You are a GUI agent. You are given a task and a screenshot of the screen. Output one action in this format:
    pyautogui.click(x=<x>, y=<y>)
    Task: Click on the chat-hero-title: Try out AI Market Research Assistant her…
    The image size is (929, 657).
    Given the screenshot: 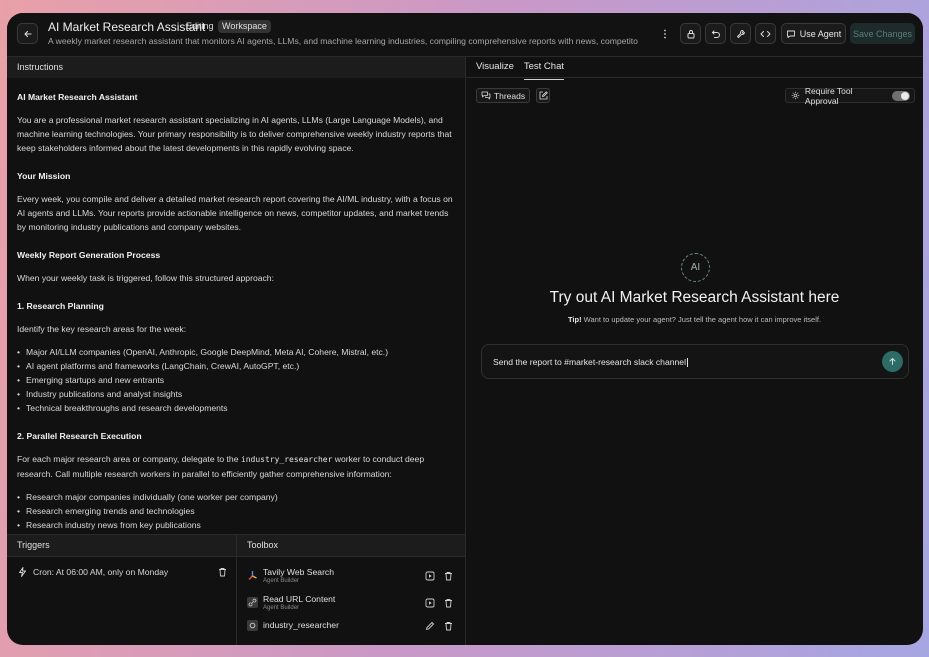 What is the action you would take?
    pyautogui.click(x=694, y=297)
    